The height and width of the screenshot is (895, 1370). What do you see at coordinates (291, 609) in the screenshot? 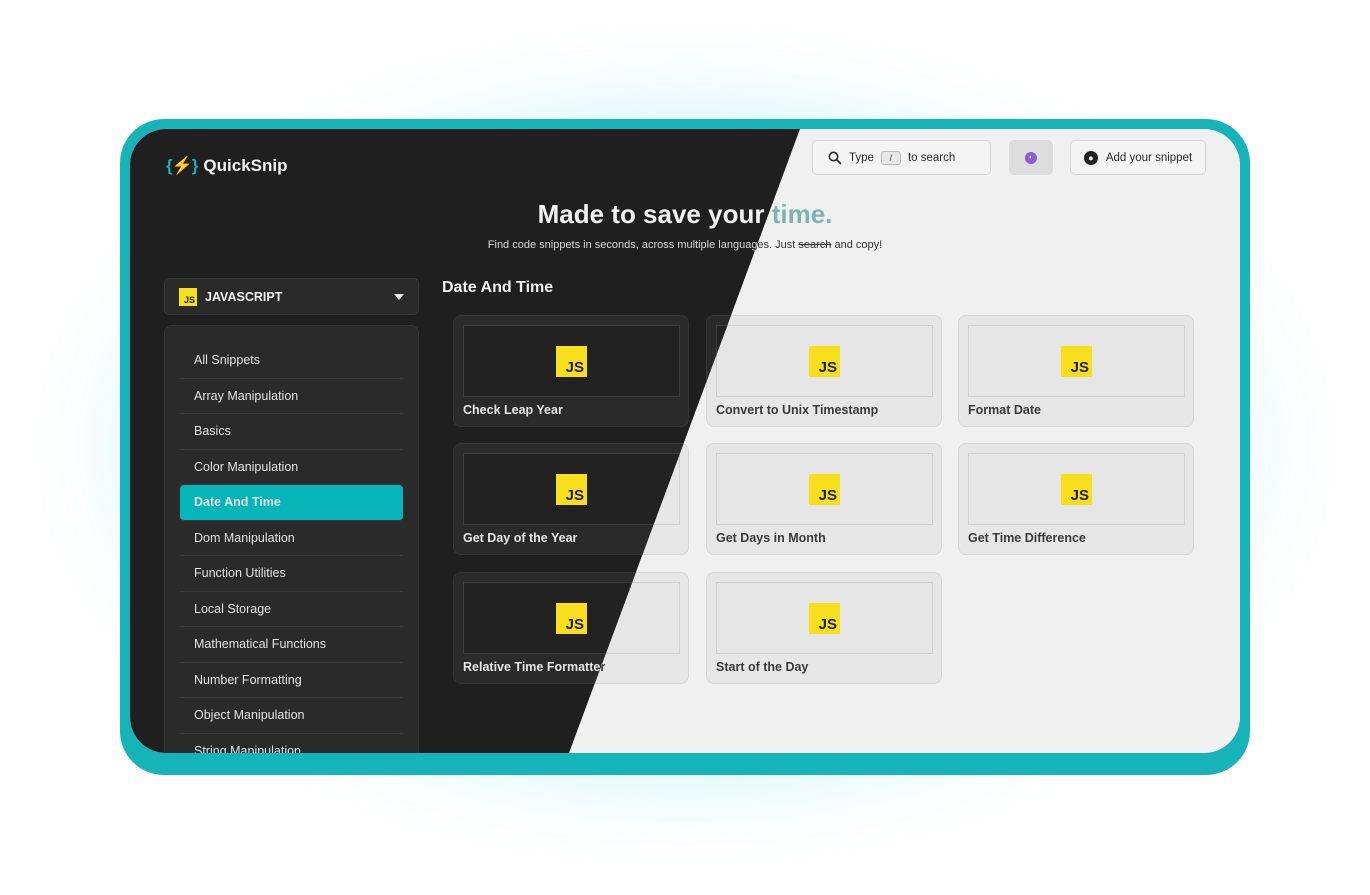
I see `sidebar-item-local-storage: Local Storage` at bounding box center [291, 609].